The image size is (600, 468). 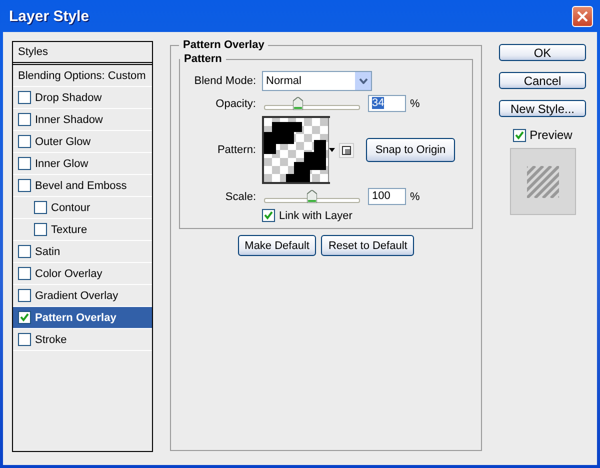 I want to click on new-preset-button, so click(x=346, y=150).